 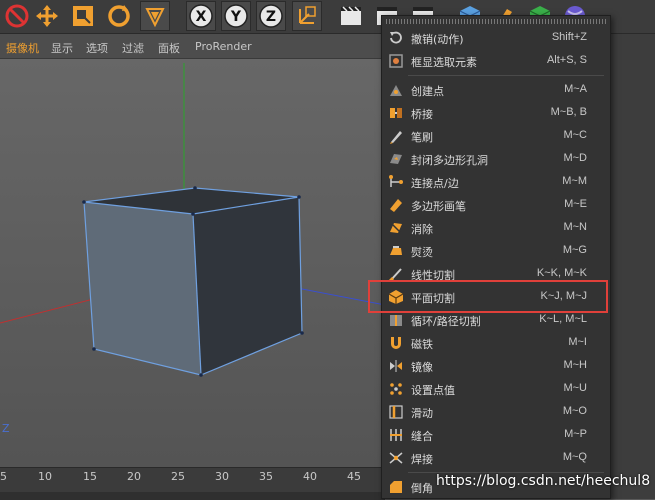 What do you see at coordinates (496, 38) in the screenshot?
I see `menu-item-undo-action: 撤销(动作) Shift+Z` at bounding box center [496, 38].